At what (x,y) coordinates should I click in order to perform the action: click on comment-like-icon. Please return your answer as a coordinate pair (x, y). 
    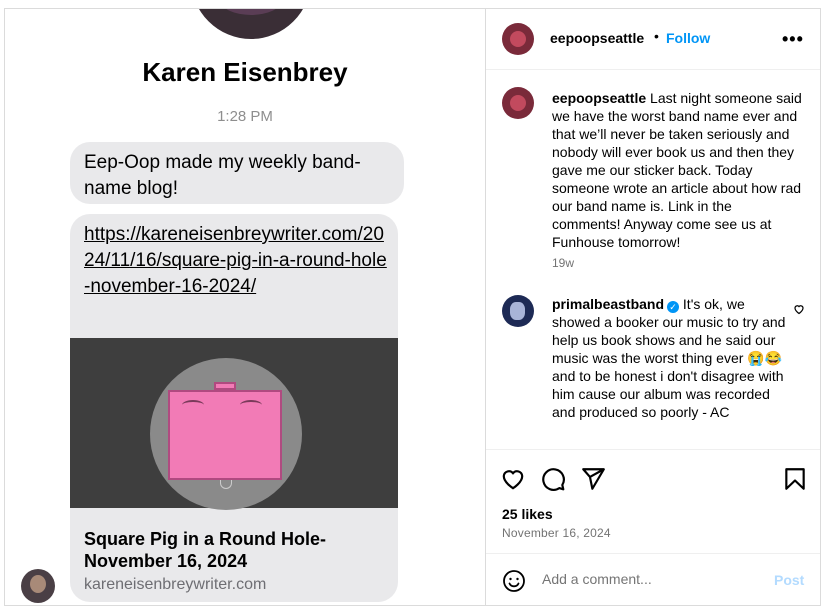
    Looking at the image, I should click on (799, 309).